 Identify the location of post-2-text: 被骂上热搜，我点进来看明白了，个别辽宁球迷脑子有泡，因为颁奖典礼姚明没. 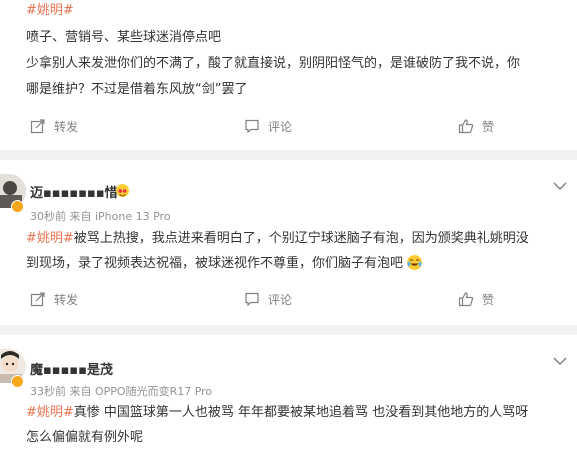
(301, 238).